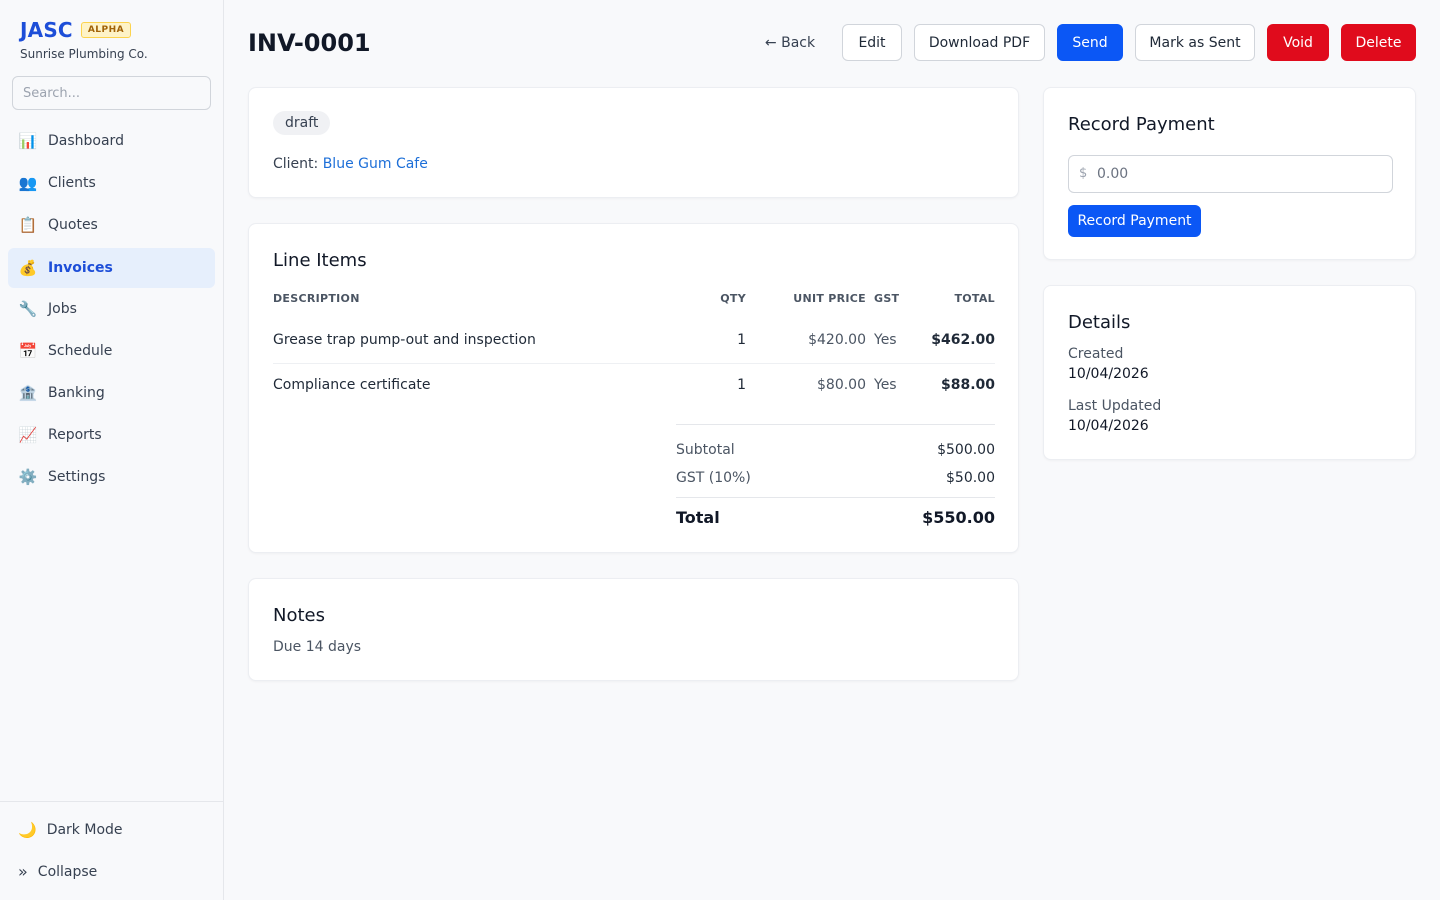  Describe the element at coordinates (28, 393) in the screenshot. I see `bank-icon: 🏦` at that location.